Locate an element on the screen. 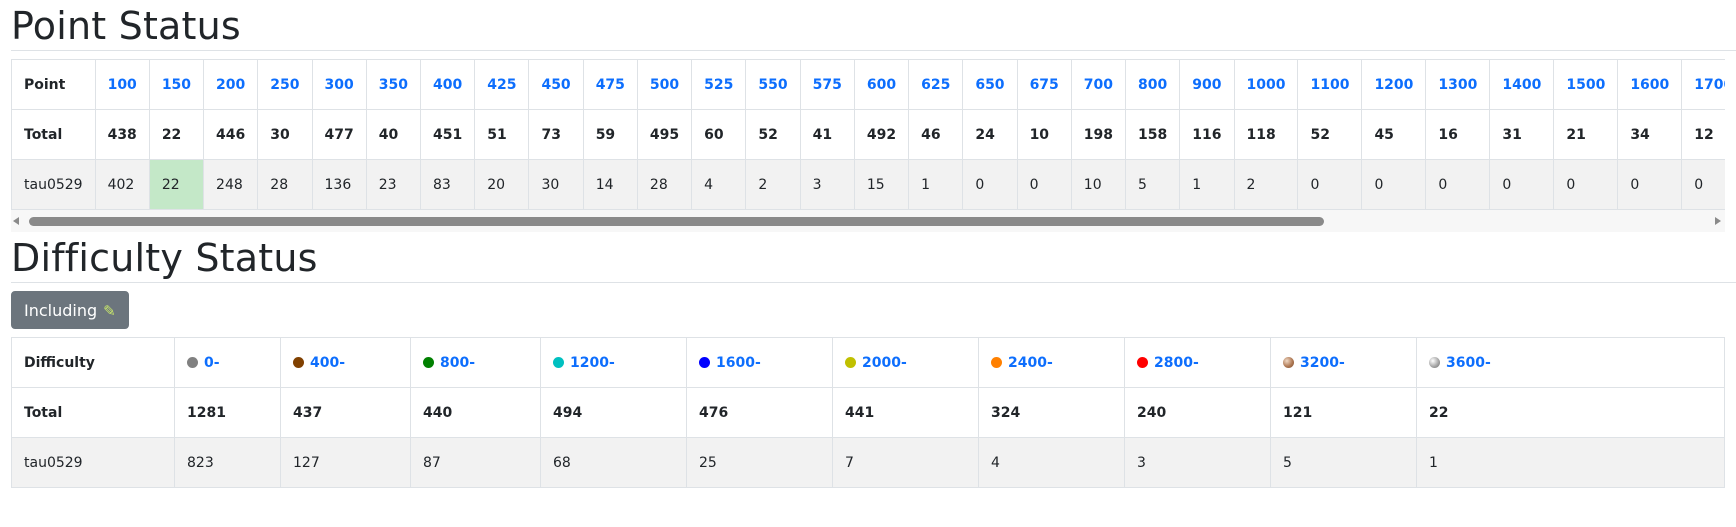  point-link-650: 650 is located at coordinates (990, 84).